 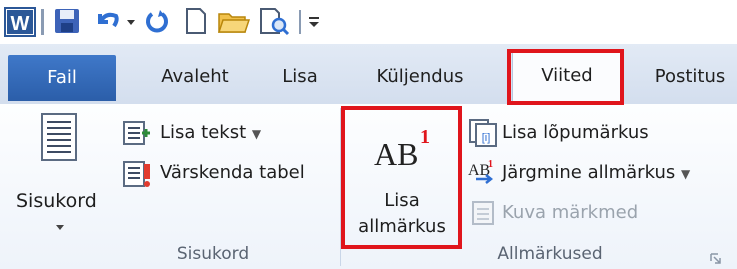 I want to click on next-footnote-button: Järgmine allmärkus ▼, so click(x=596, y=173).